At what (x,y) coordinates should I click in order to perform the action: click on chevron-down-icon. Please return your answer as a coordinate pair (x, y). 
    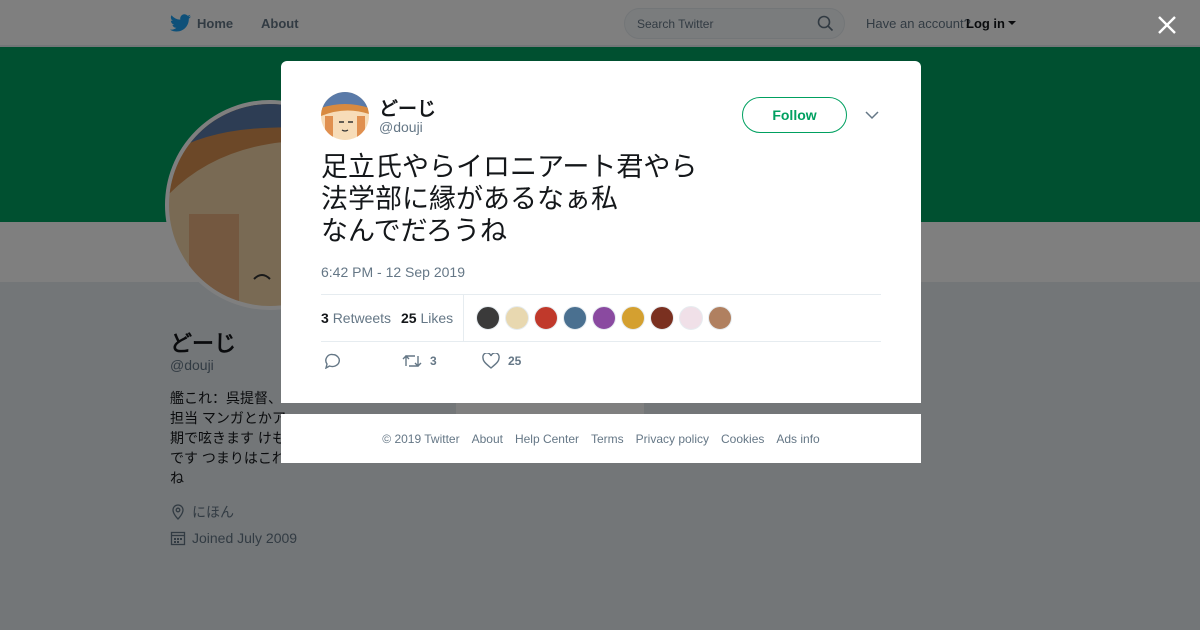
    Looking at the image, I should click on (872, 115).